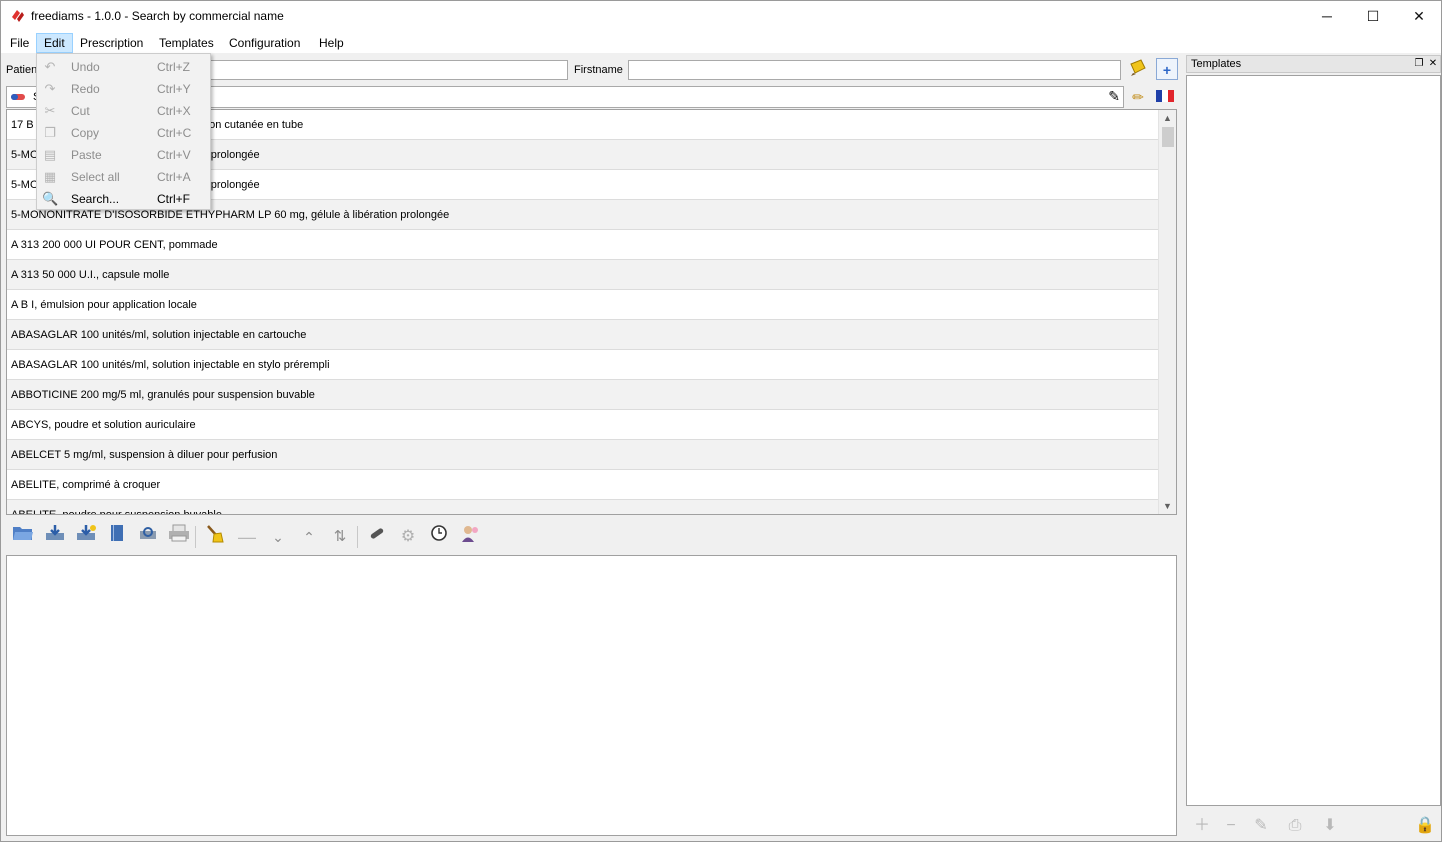  Describe the element at coordinates (50, 66) in the screenshot. I see `undo-icon: ↶` at that location.